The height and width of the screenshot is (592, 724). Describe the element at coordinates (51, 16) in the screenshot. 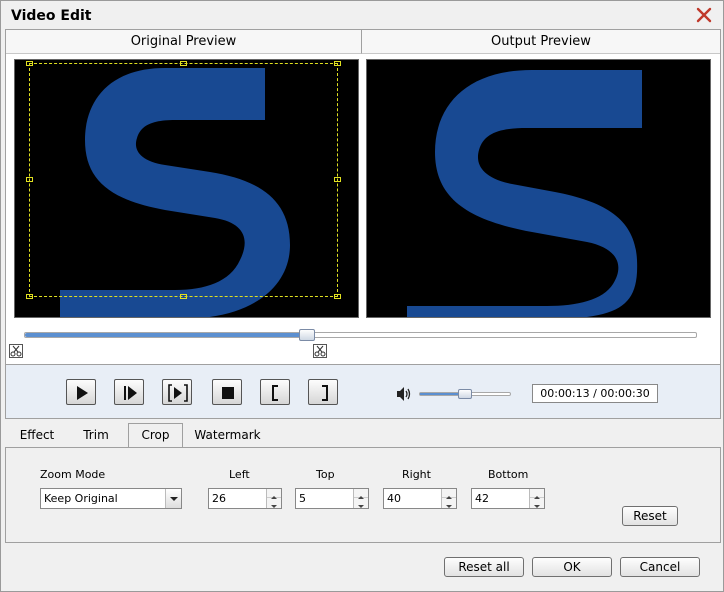

I see `window-title: Video Edit` at that location.